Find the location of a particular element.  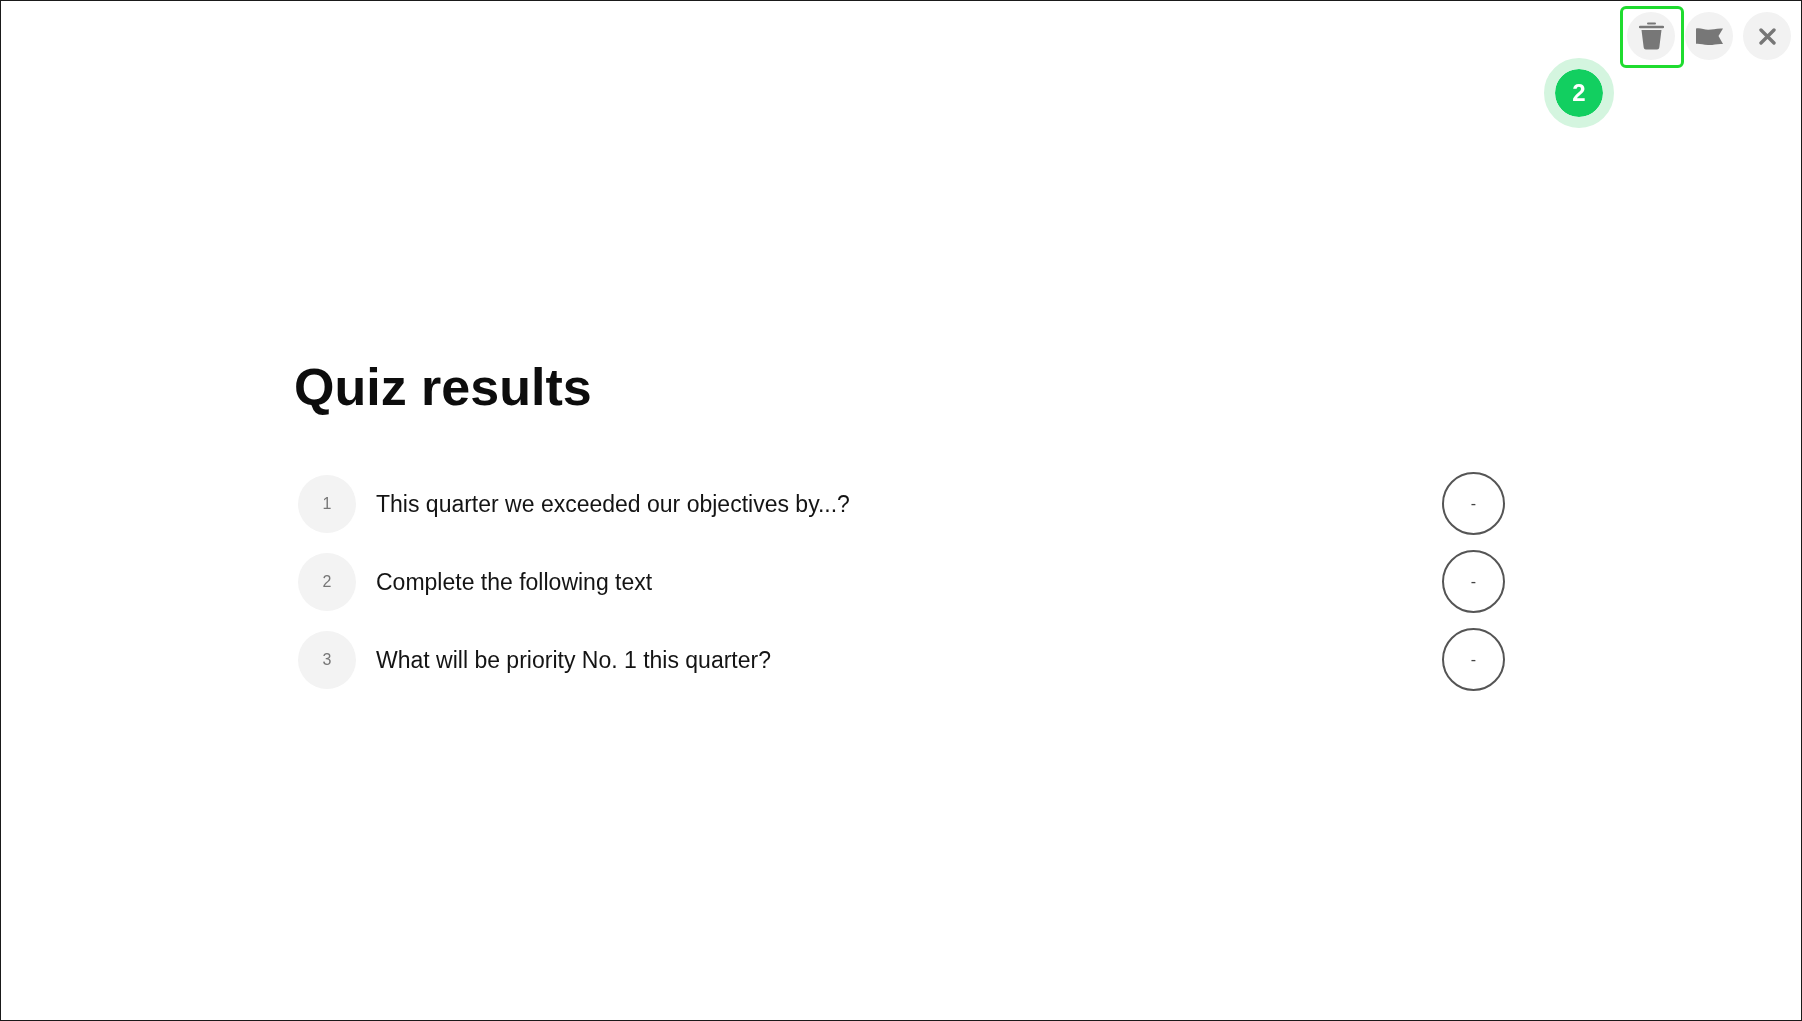

close-icon is located at coordinates (1767, 36).